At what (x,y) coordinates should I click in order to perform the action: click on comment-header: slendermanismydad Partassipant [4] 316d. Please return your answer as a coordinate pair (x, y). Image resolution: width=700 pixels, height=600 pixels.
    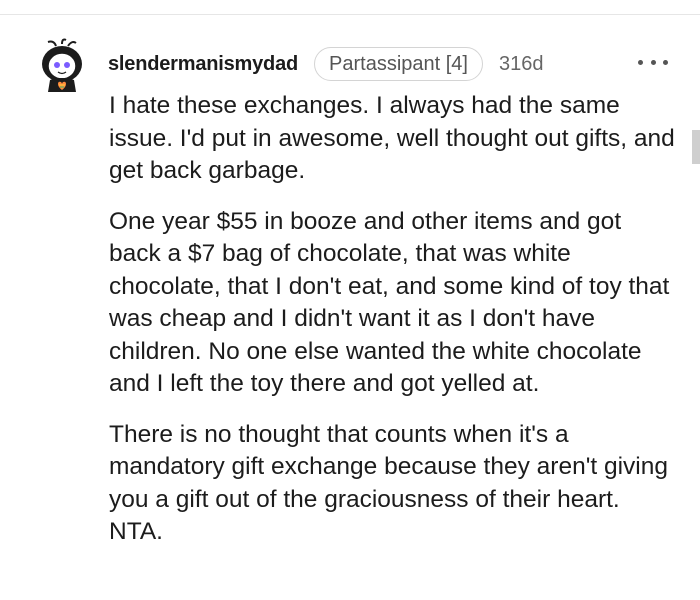
    Looking at the image, I should click on (325, 64).